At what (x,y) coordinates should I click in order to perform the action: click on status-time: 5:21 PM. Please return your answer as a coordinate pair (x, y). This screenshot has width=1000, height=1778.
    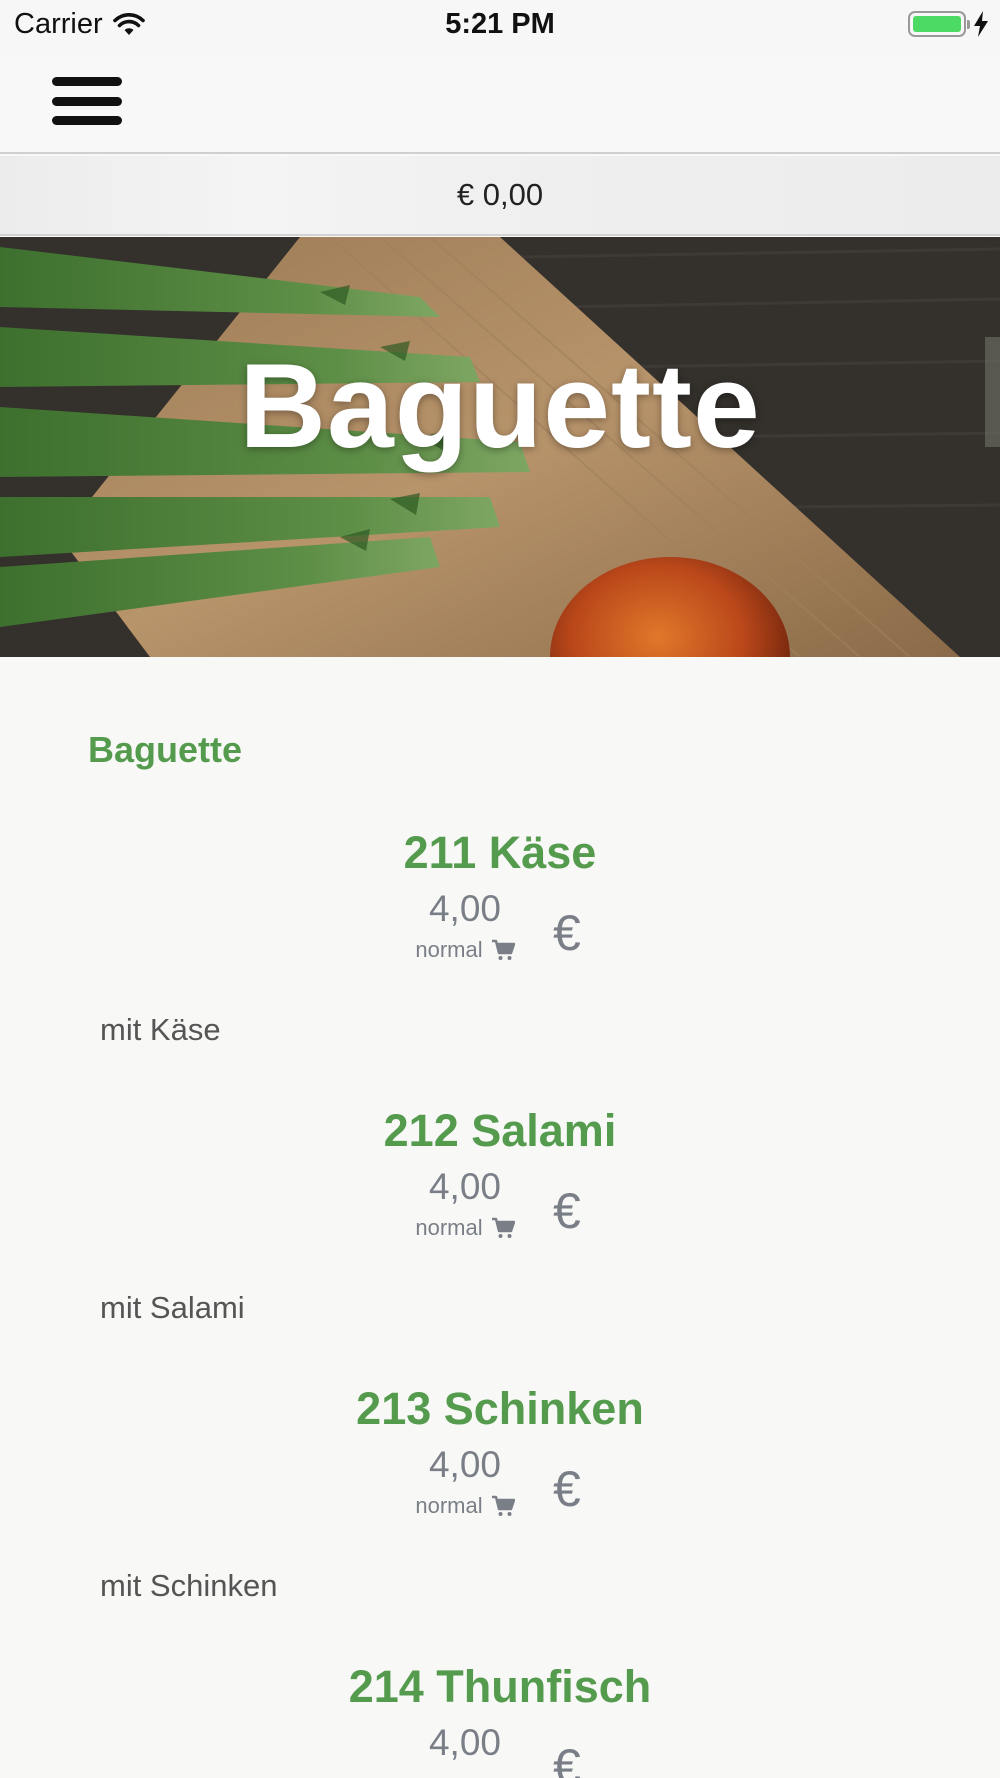
    Looking at the image, I should click on (500, 24).